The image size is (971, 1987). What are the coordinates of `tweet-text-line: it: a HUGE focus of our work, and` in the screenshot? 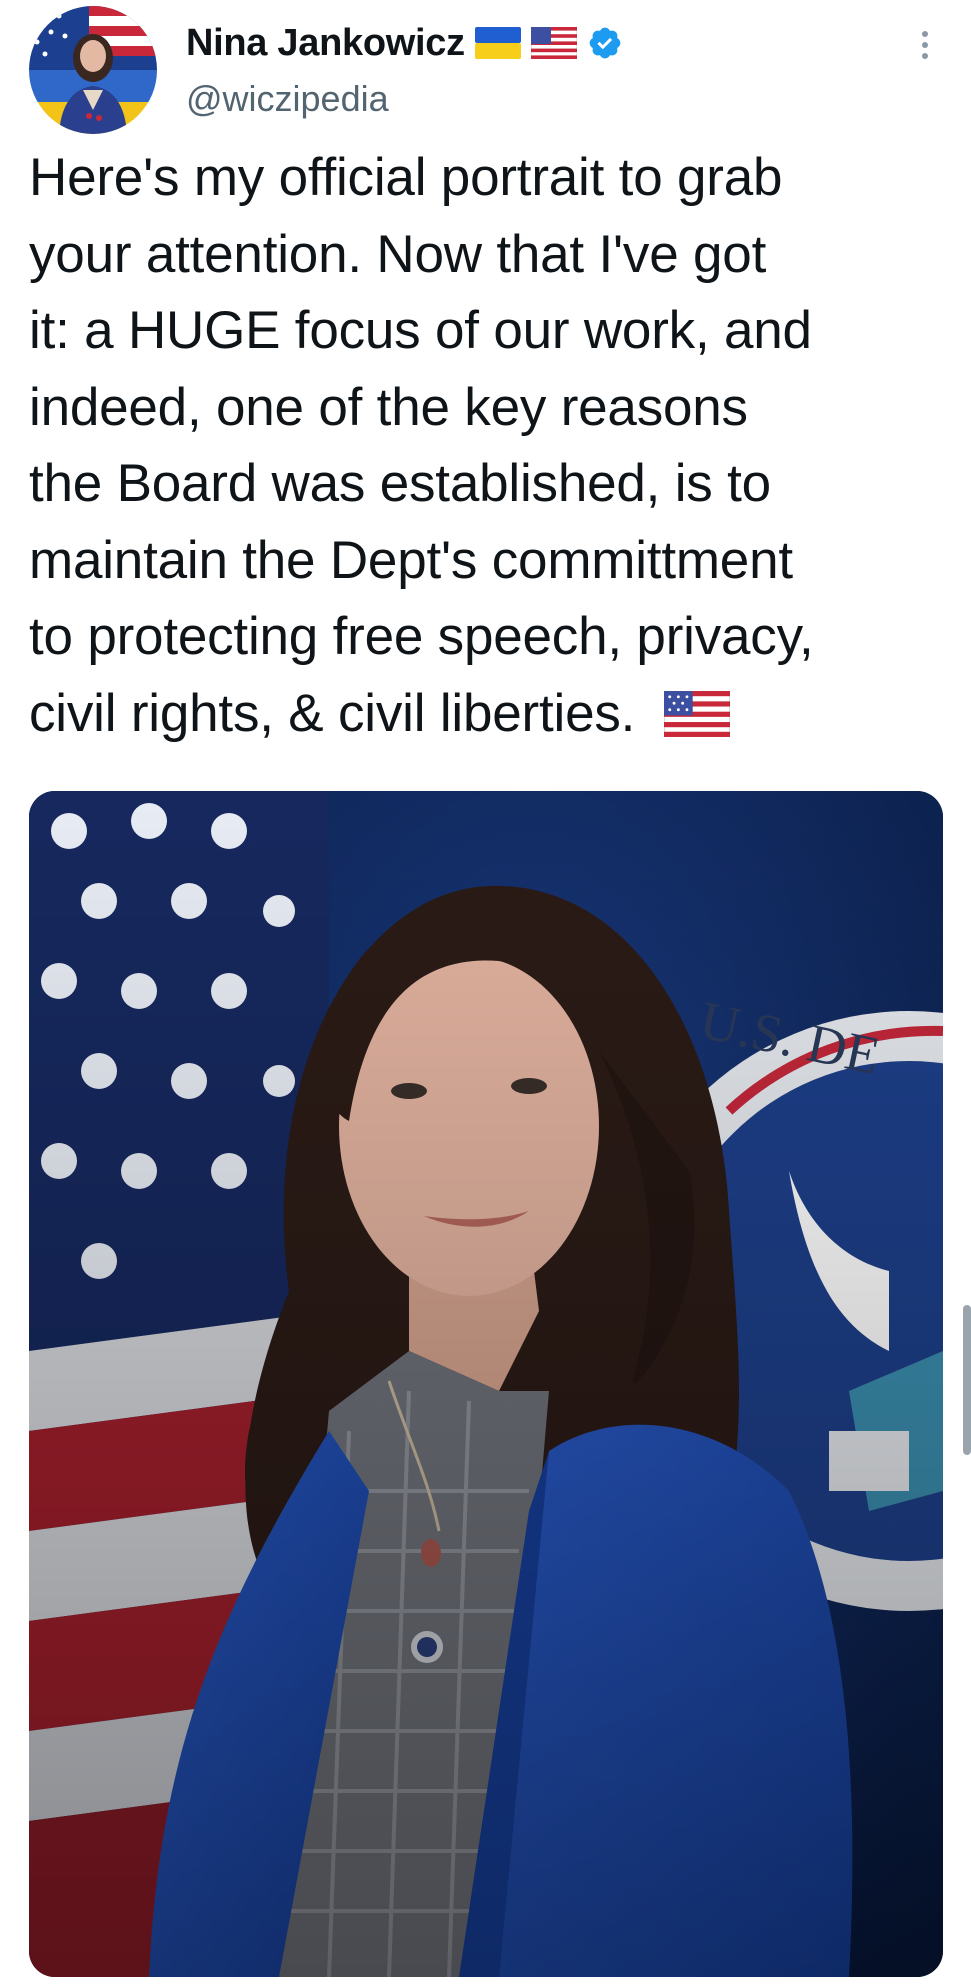 It's located at (420, 330).